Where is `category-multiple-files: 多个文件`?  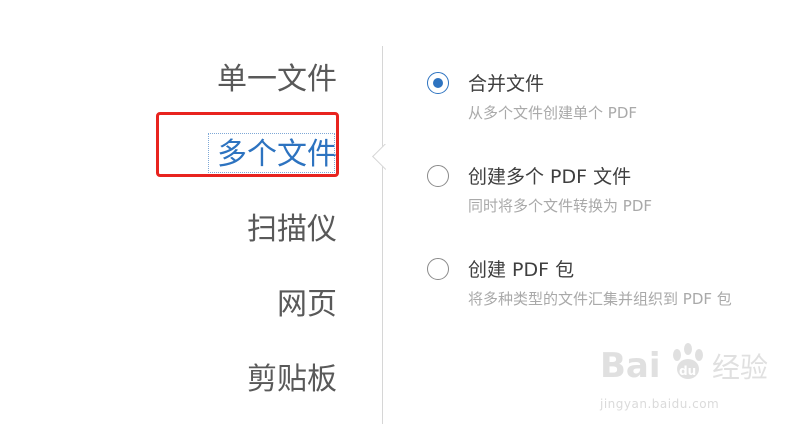
category-multiple-files: 多个文件 is located at coordinates (277, 155).